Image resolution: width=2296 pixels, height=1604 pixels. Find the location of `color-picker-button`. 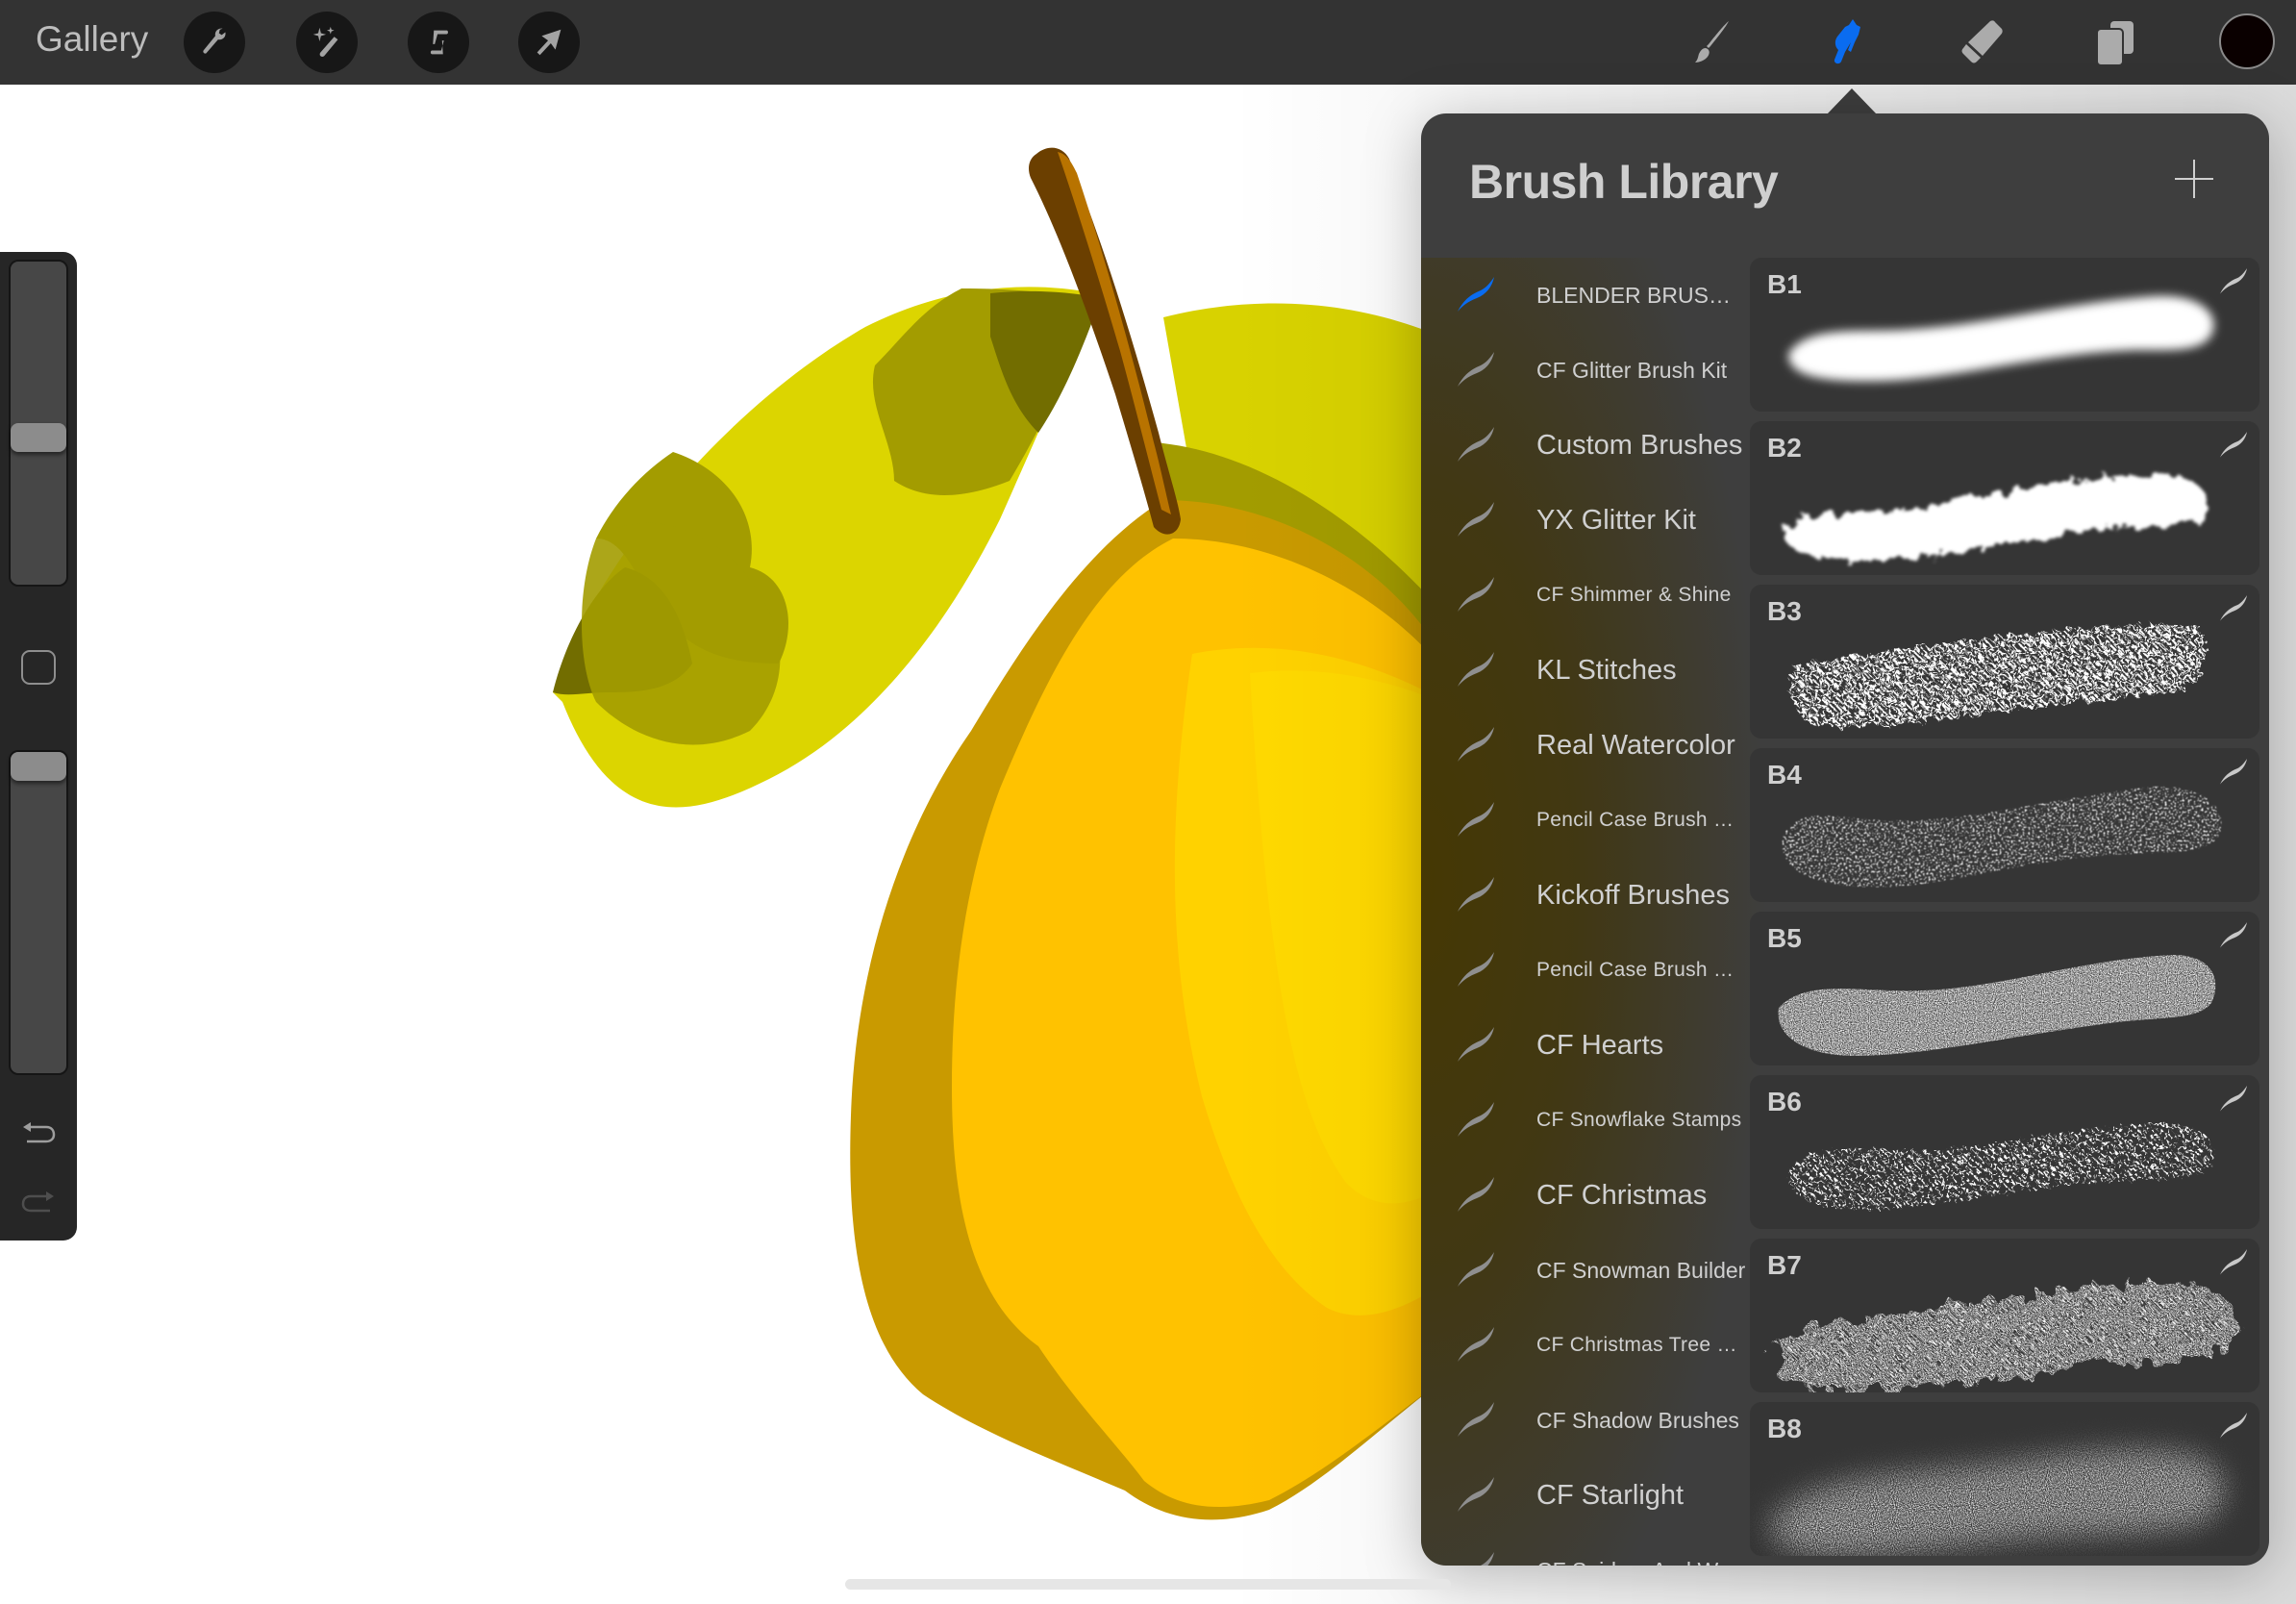

color-picker-button is located at coordinates (2247, 41).